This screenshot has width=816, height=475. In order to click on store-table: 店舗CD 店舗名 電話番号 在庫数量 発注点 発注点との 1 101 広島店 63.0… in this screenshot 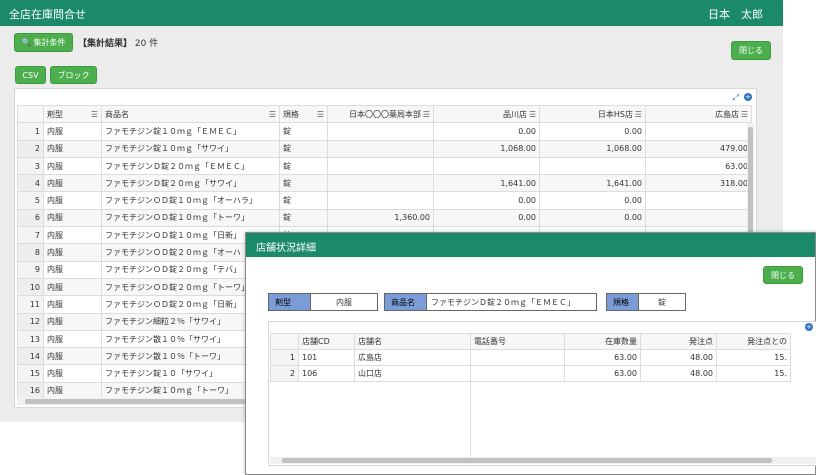, I will do `click(530, 357)`.